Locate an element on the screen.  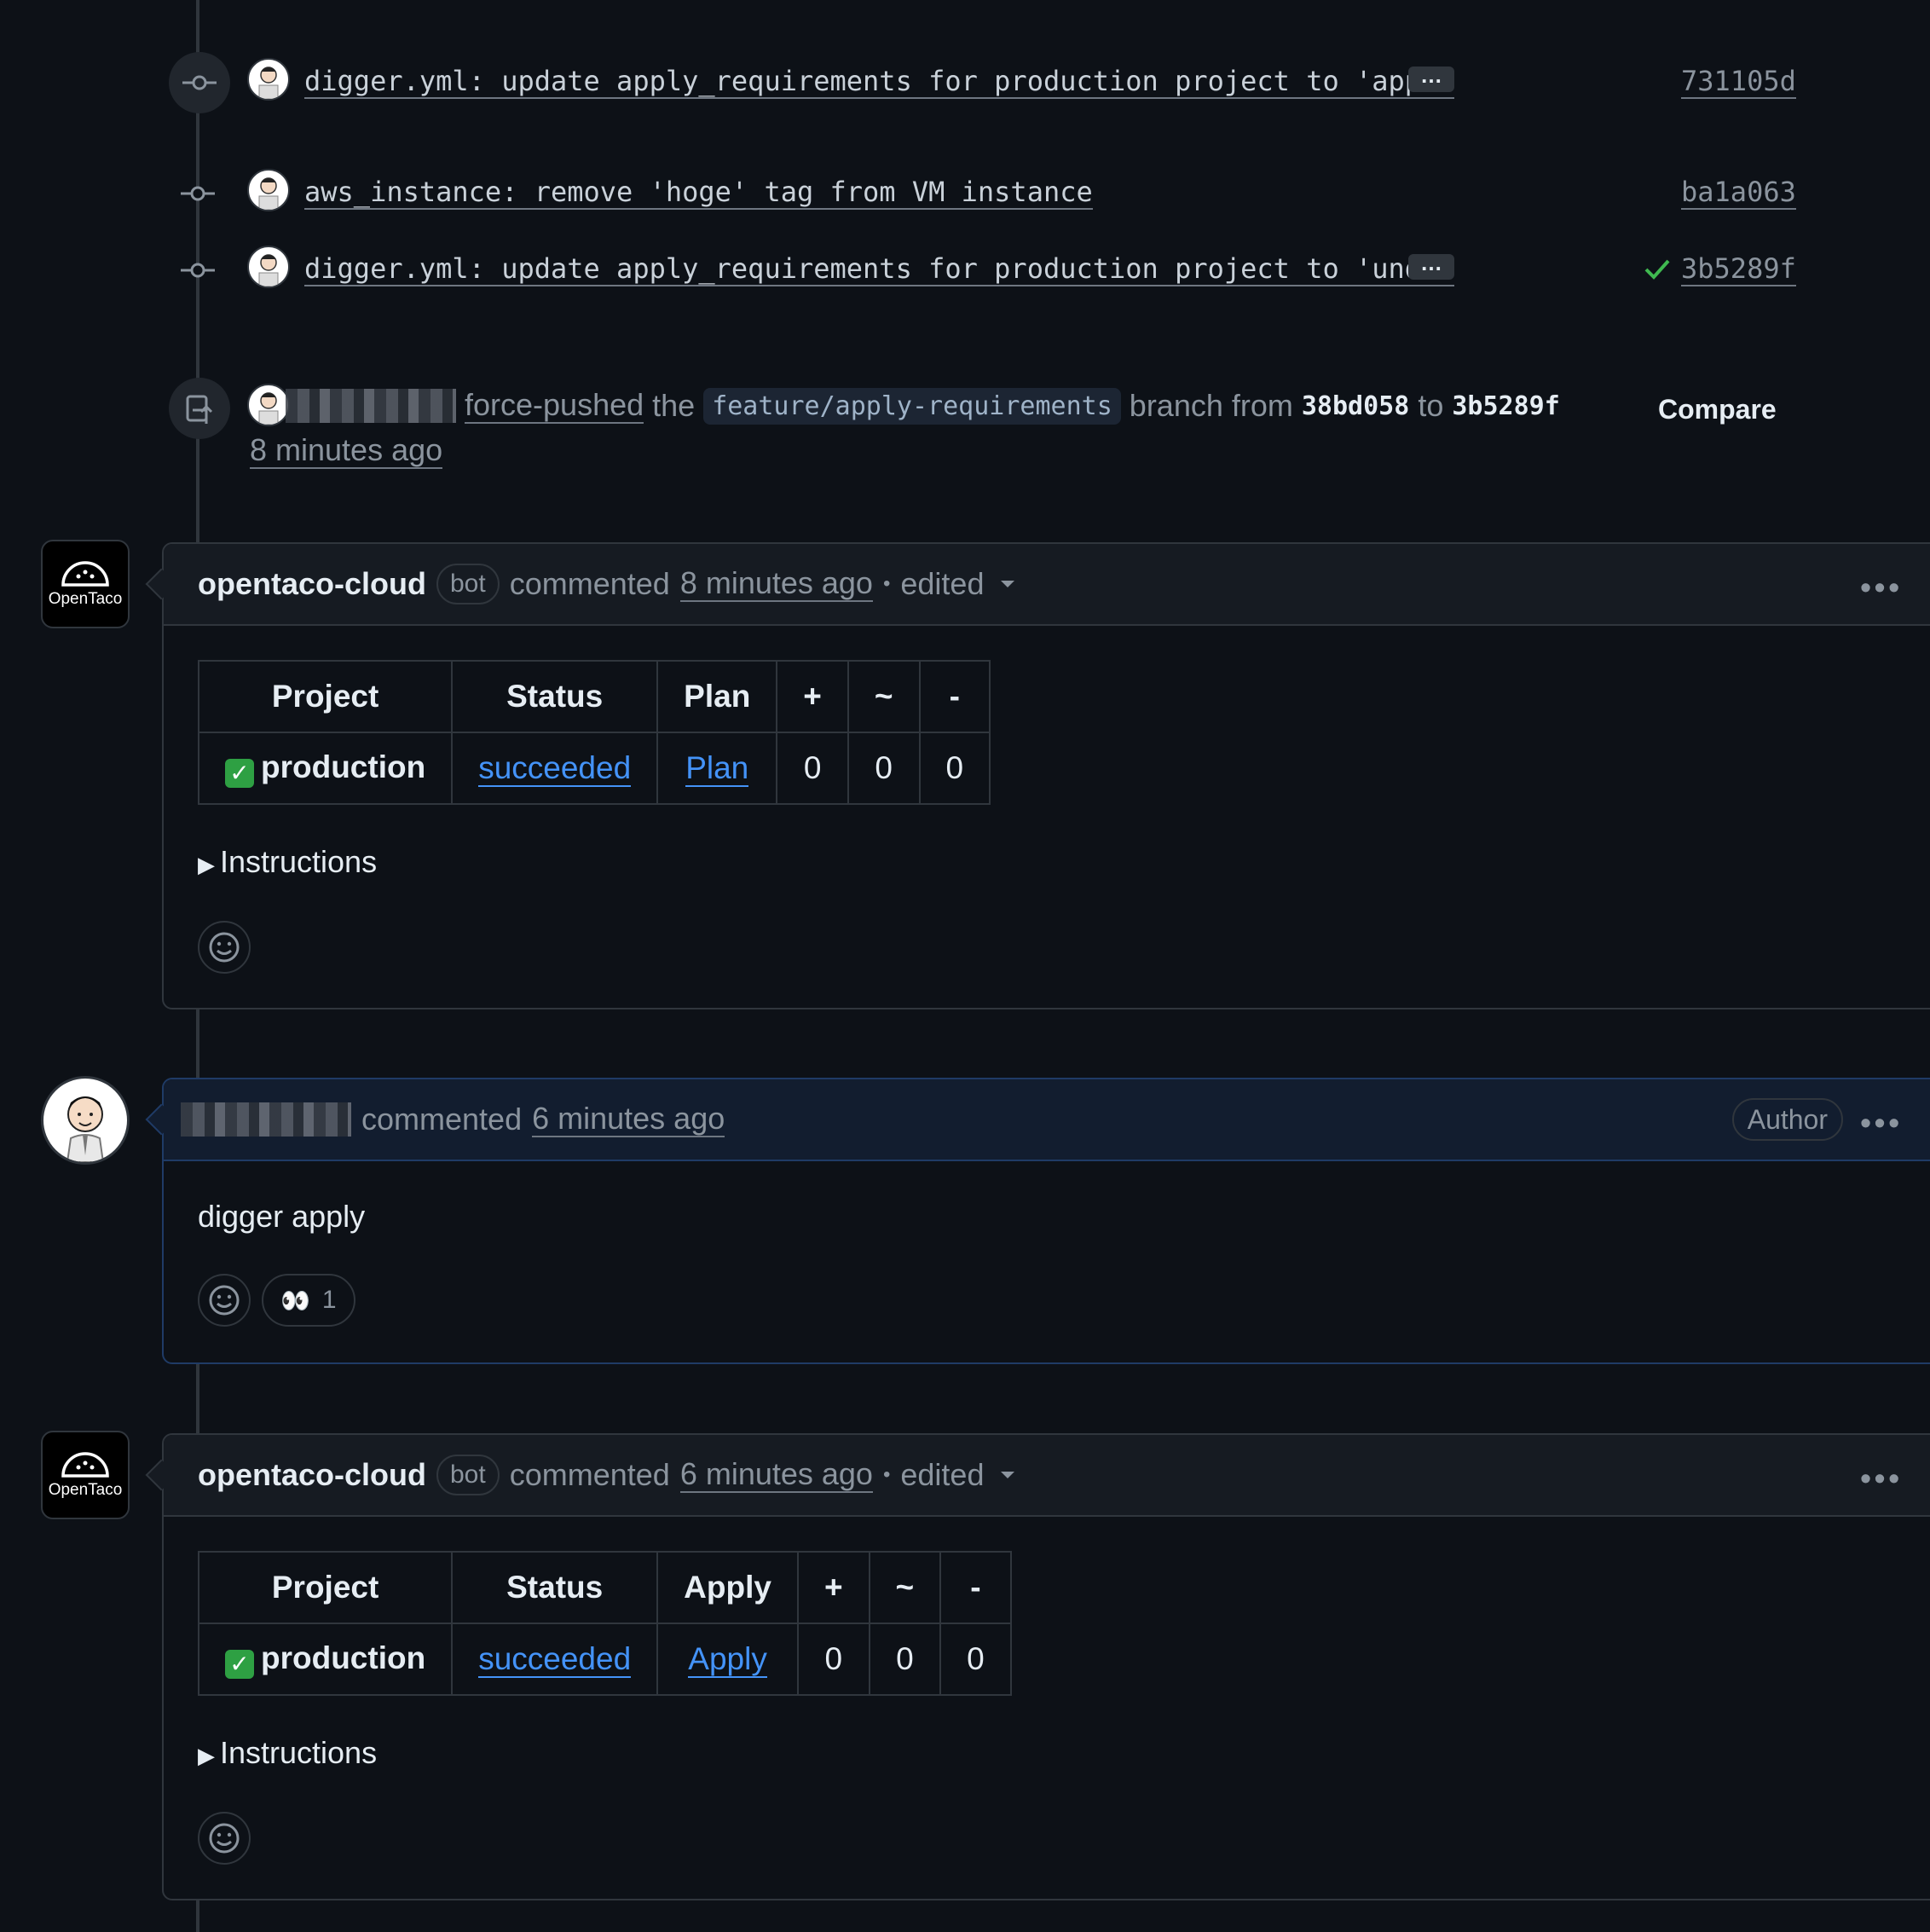
commit-sha-link: ba1a063 is located at coordinates (1738, 193).